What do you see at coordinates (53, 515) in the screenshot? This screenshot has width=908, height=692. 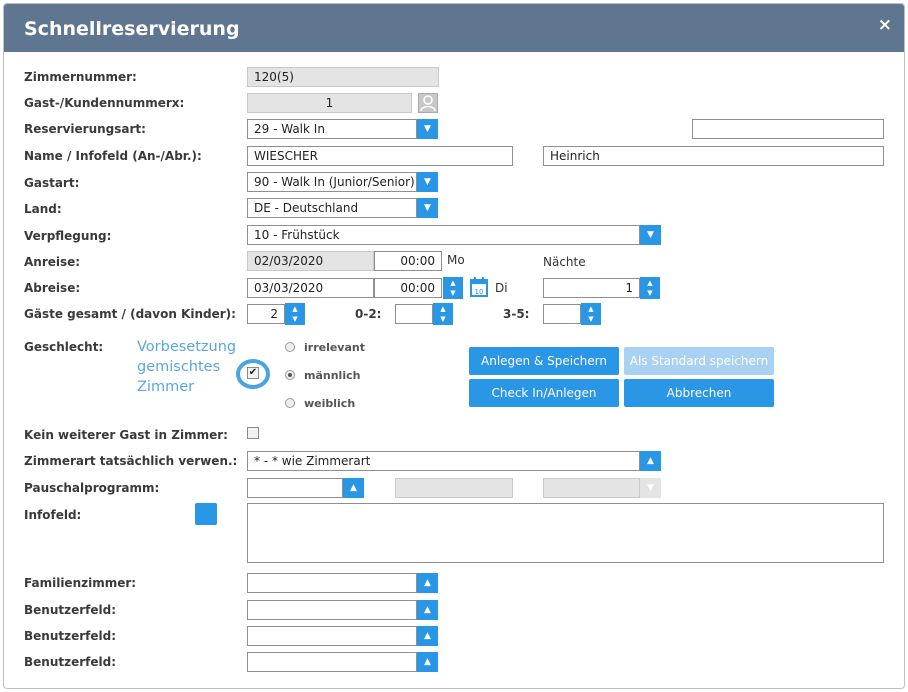 I see `label-infofeld: Infofeld:` at bounding box center [53, 515].